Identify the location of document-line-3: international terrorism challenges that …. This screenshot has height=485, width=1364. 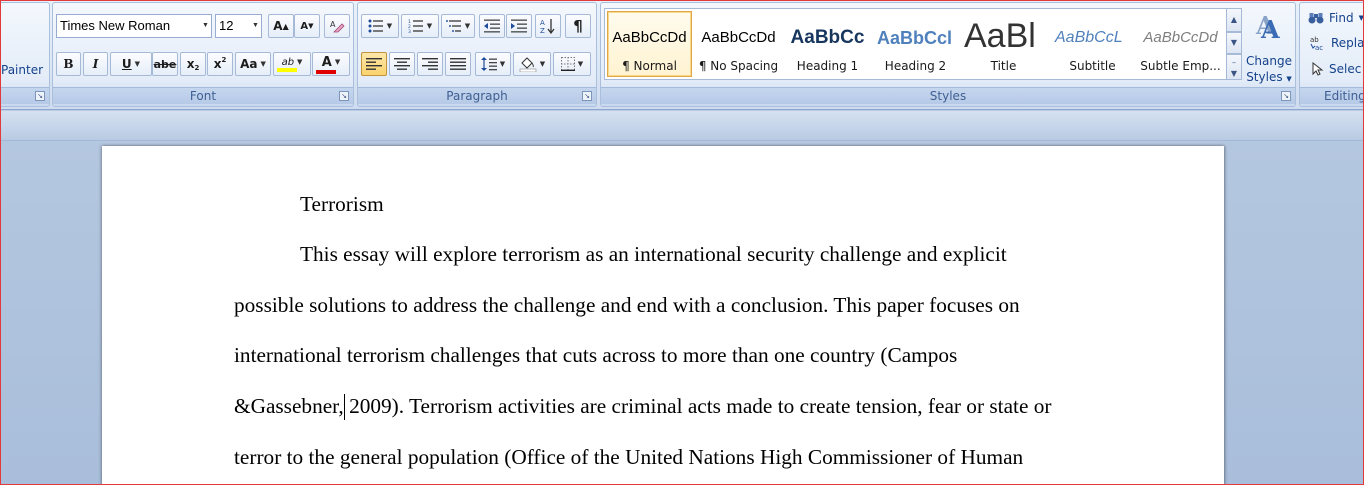
(595, 355).